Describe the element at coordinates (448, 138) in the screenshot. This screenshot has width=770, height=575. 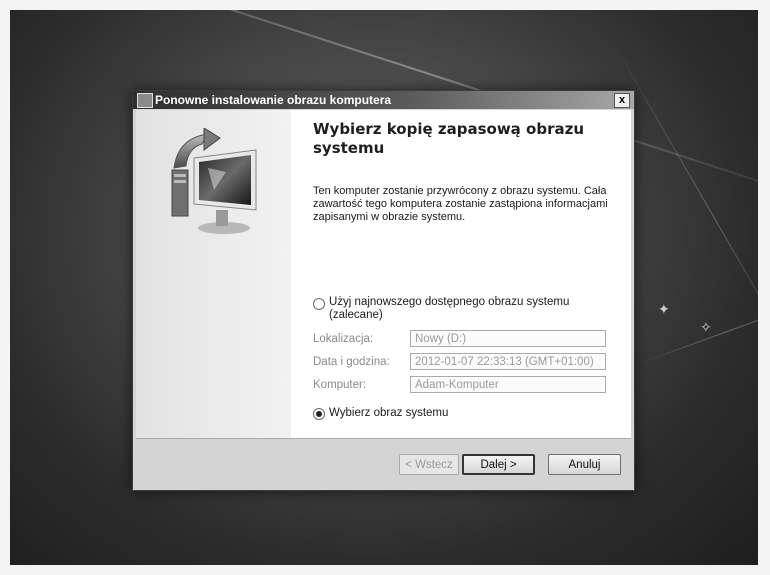
I see `page-heading: Wybierz kopię zapasową obrazu systemu` at that location.